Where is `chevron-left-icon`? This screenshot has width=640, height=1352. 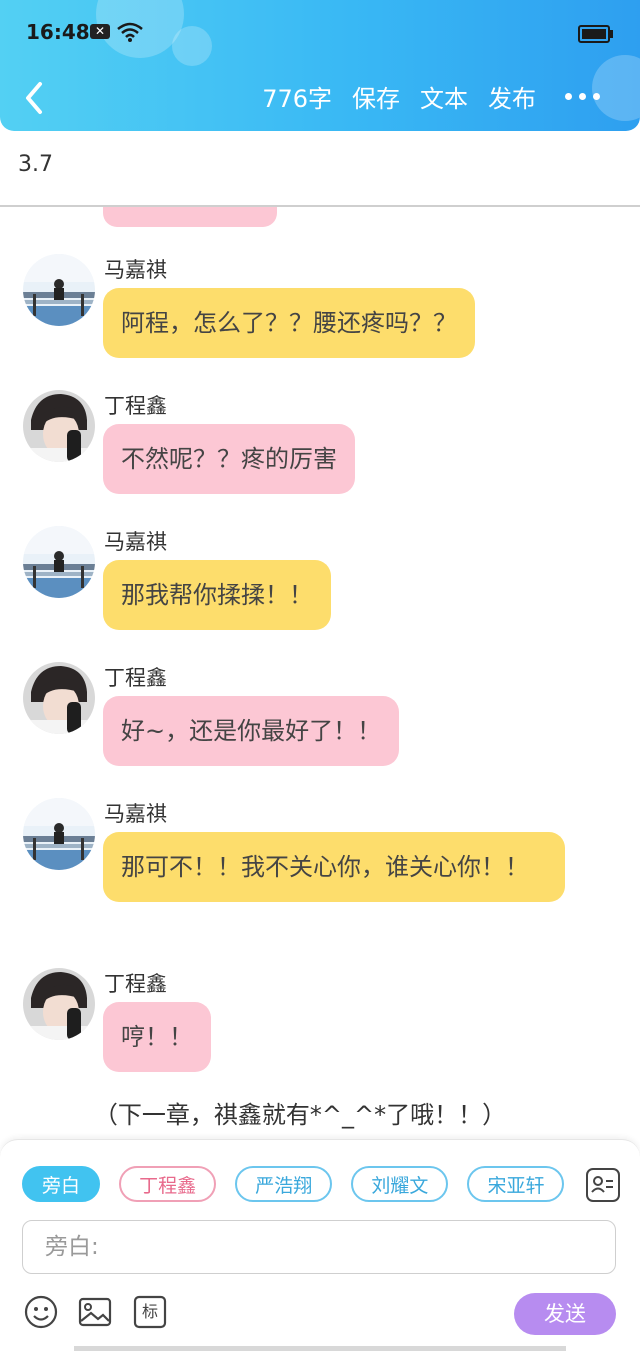
chevron-left-icon is located at coordinates (34, 98).